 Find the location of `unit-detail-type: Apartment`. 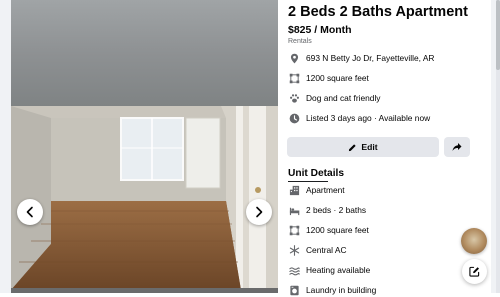

unit-detail-type: Apartment is located at coordinates (316, 190).